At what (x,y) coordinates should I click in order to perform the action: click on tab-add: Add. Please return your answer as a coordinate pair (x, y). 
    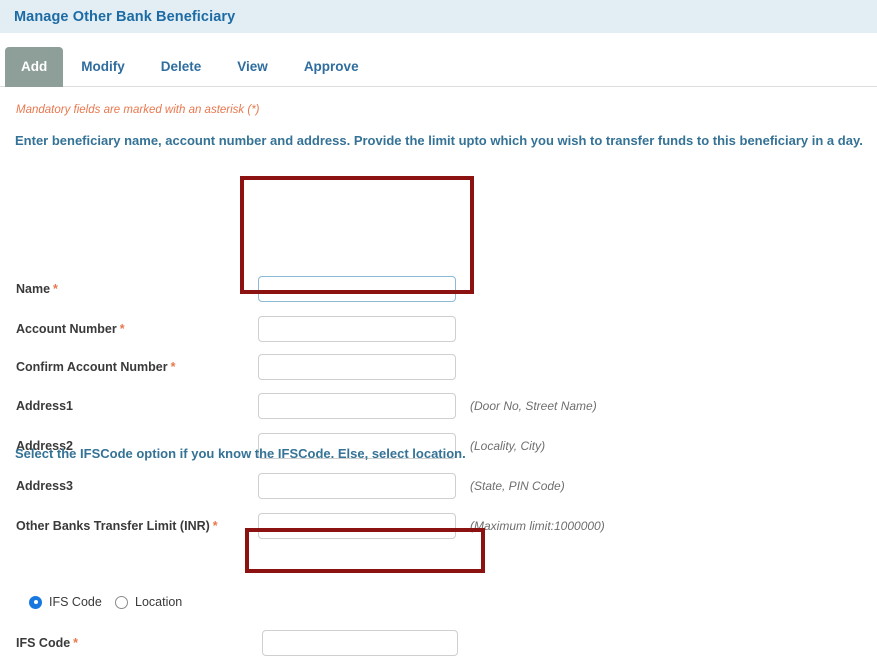
    Looking at the image, I should click on (34, 67).